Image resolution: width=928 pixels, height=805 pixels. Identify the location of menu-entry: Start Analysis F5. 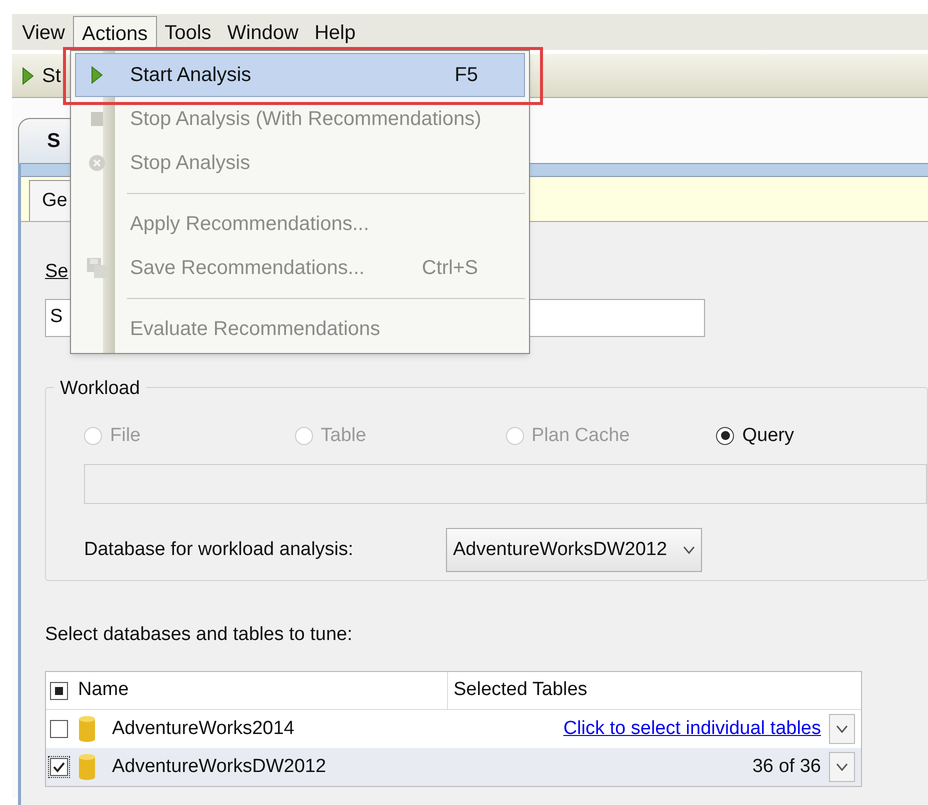
(300, 75).